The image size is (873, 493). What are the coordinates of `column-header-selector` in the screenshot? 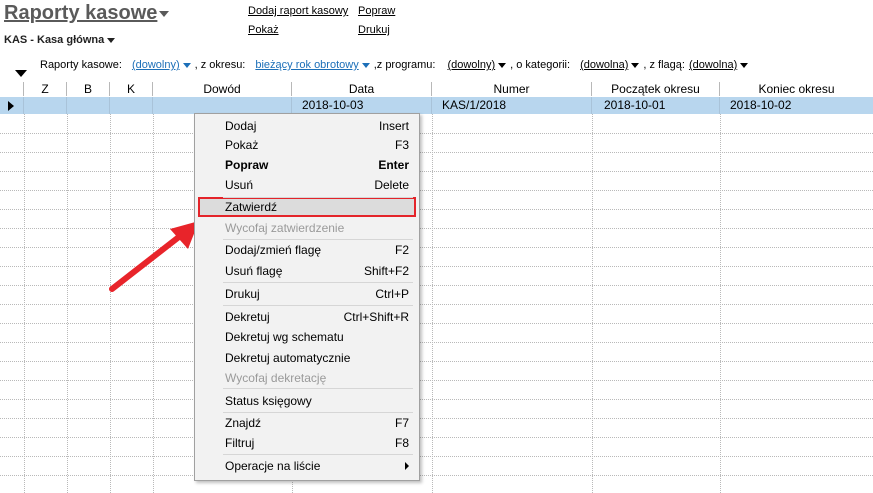 It's located at (12, 89).